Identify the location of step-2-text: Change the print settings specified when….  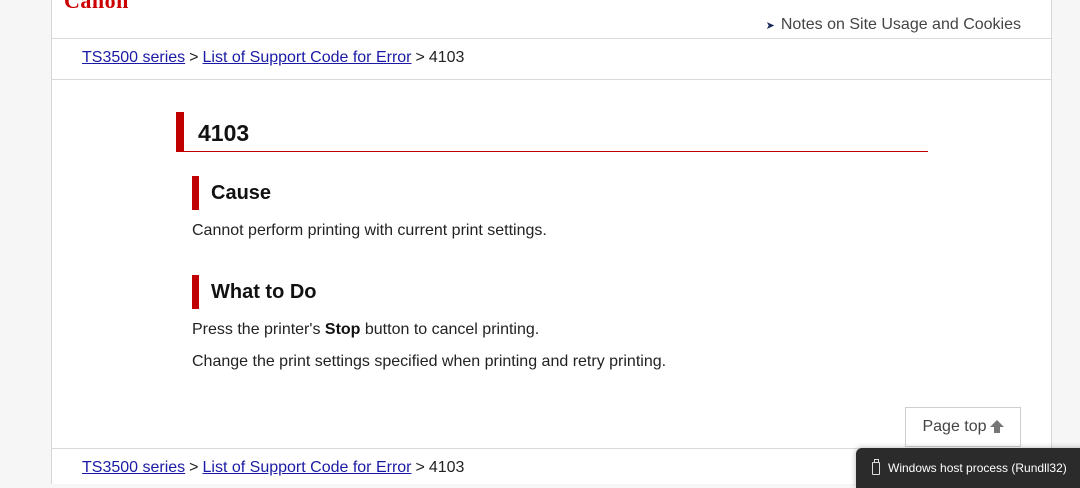
(429, 361).